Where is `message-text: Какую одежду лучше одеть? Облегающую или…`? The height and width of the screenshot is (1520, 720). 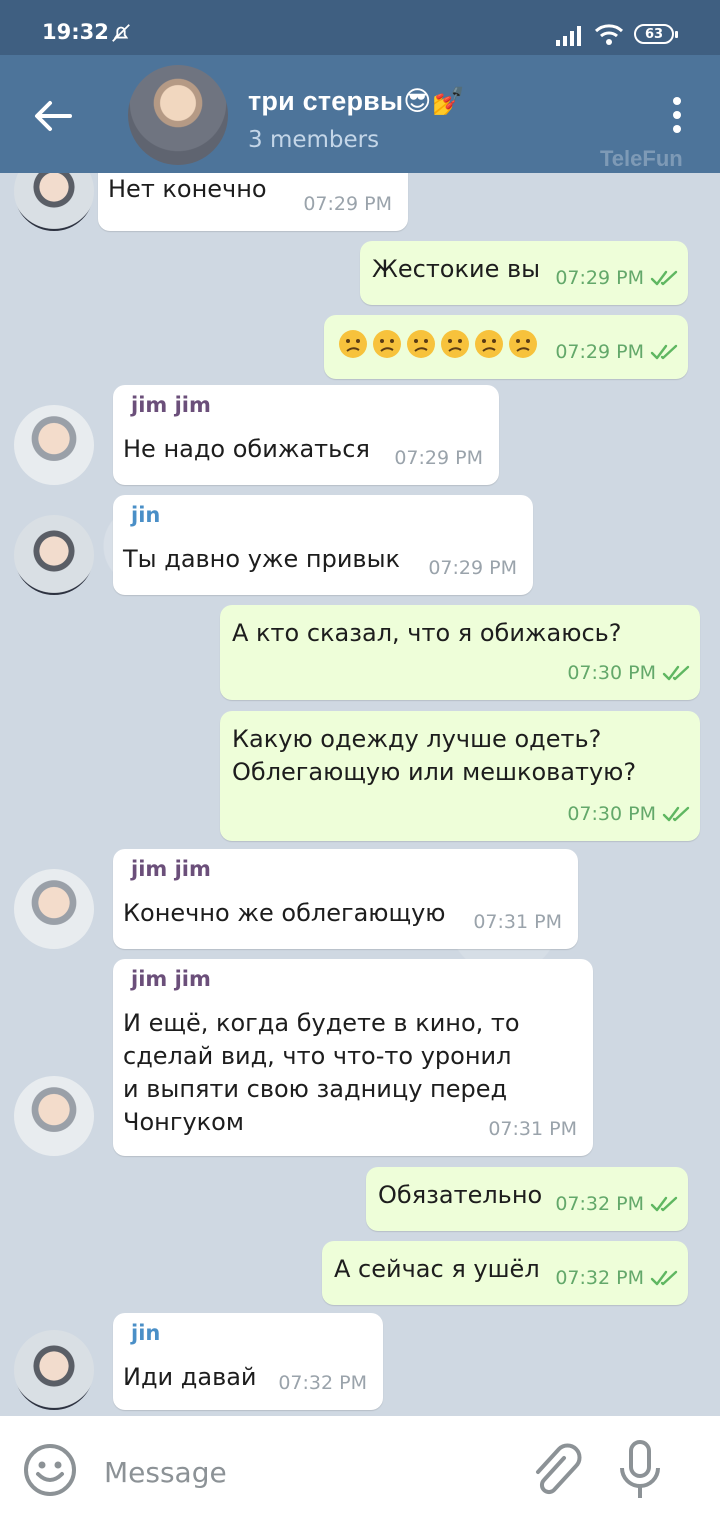
message-text: Какую одежду лучше одеть? Облегающую или… is located at coordinates (434, 755).